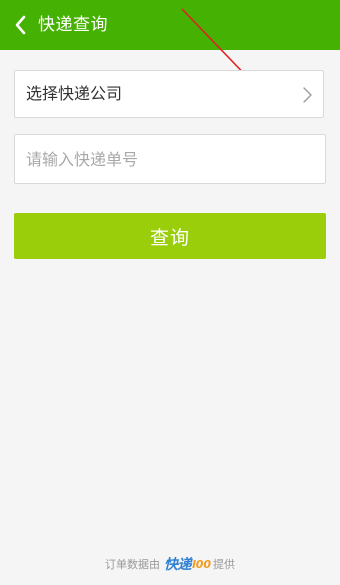 The height and width of the screenshot is (585, 340). I want to click on footer-suffix: 提供, so click(224, 564).